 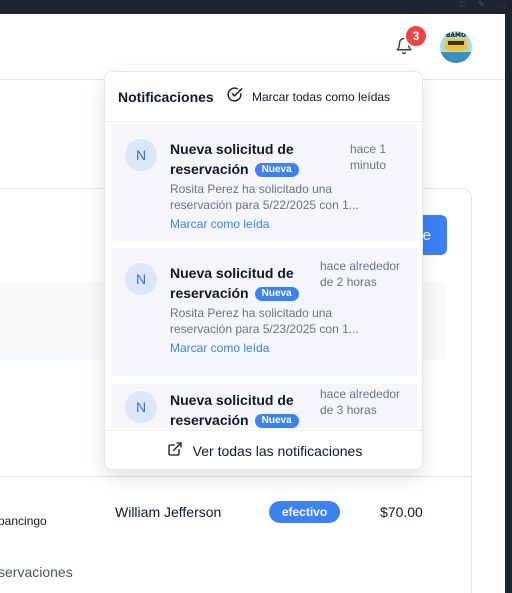 I want to click on table-cell-amount: $70.00, so click(x=401, y=512).